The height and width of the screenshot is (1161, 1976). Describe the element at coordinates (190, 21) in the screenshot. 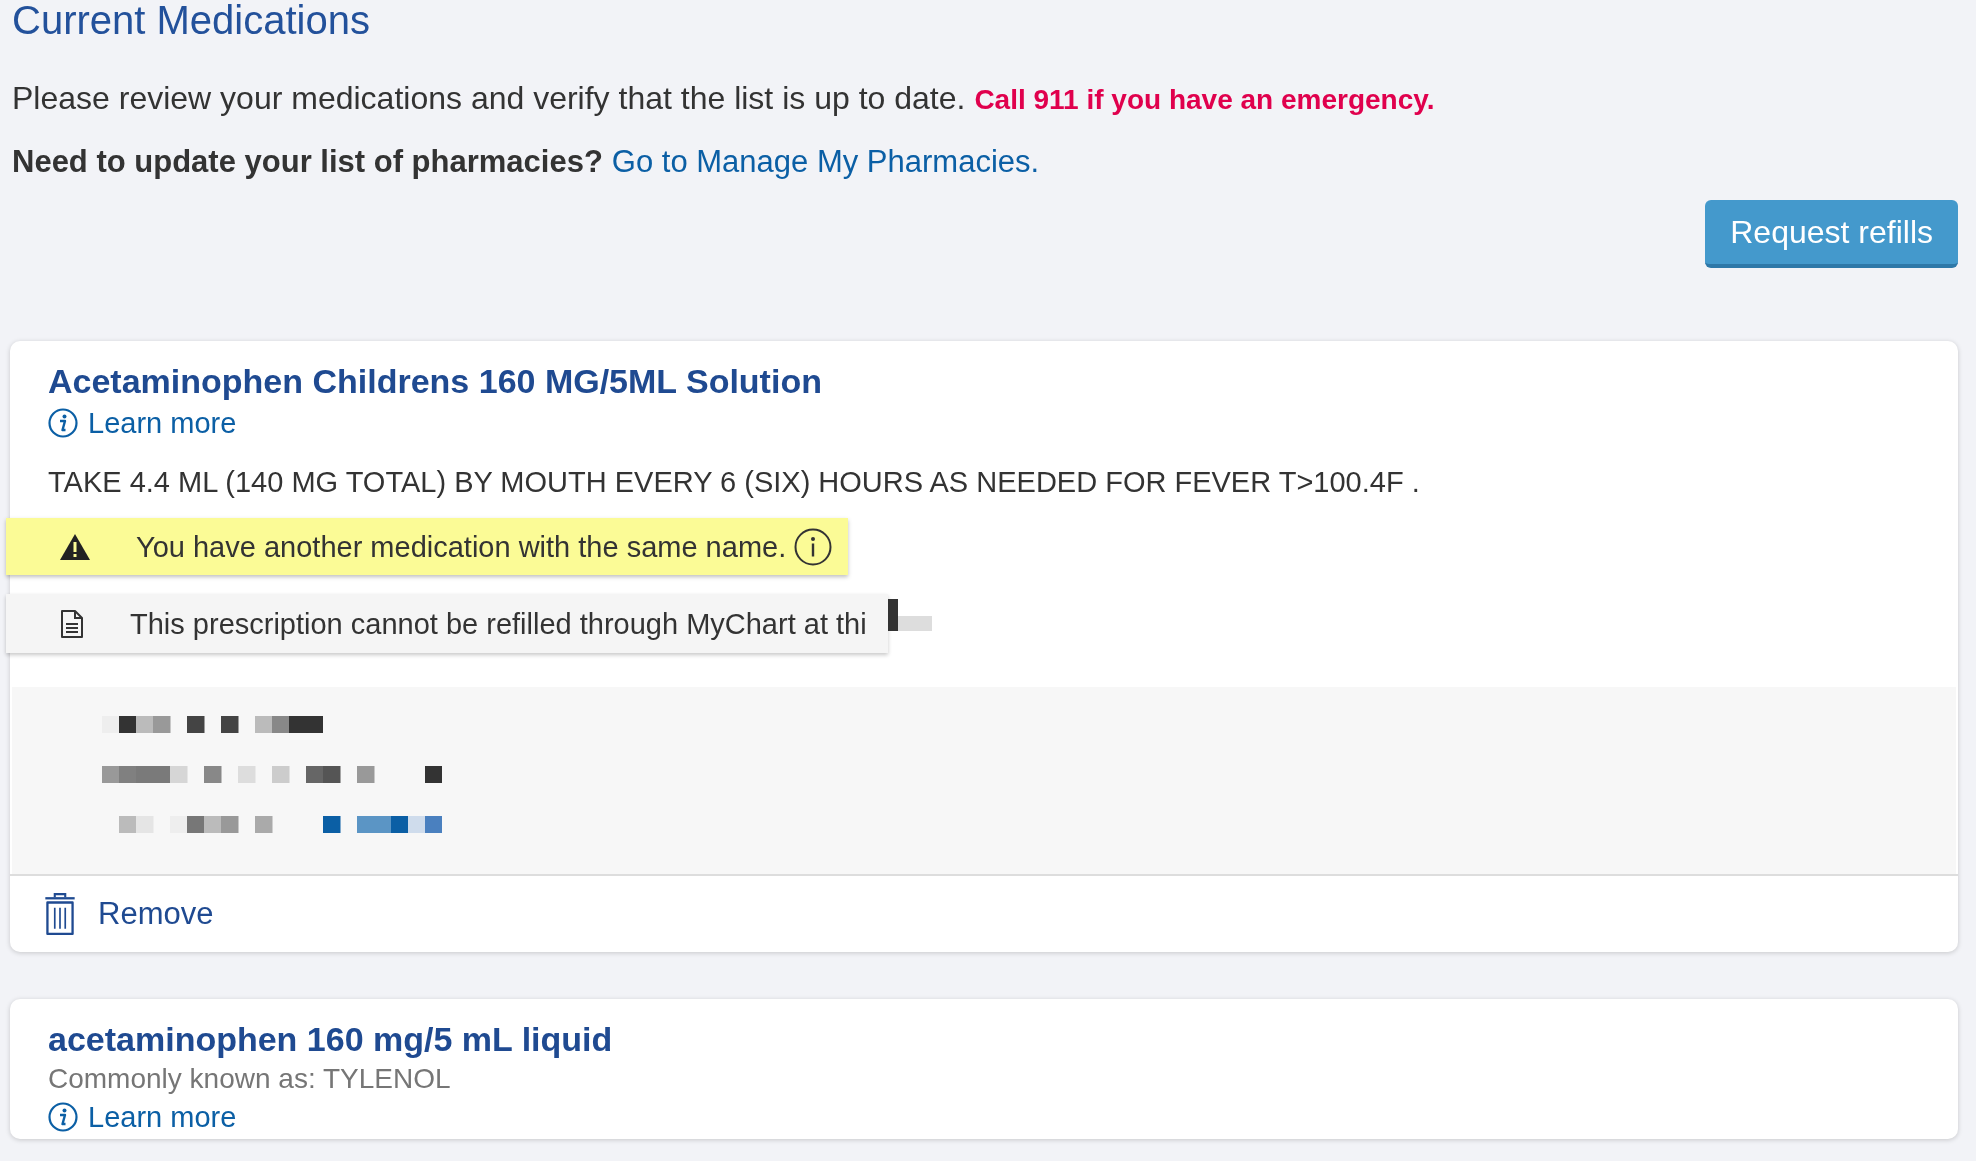

I see `page-title: Current Medications` at that location.